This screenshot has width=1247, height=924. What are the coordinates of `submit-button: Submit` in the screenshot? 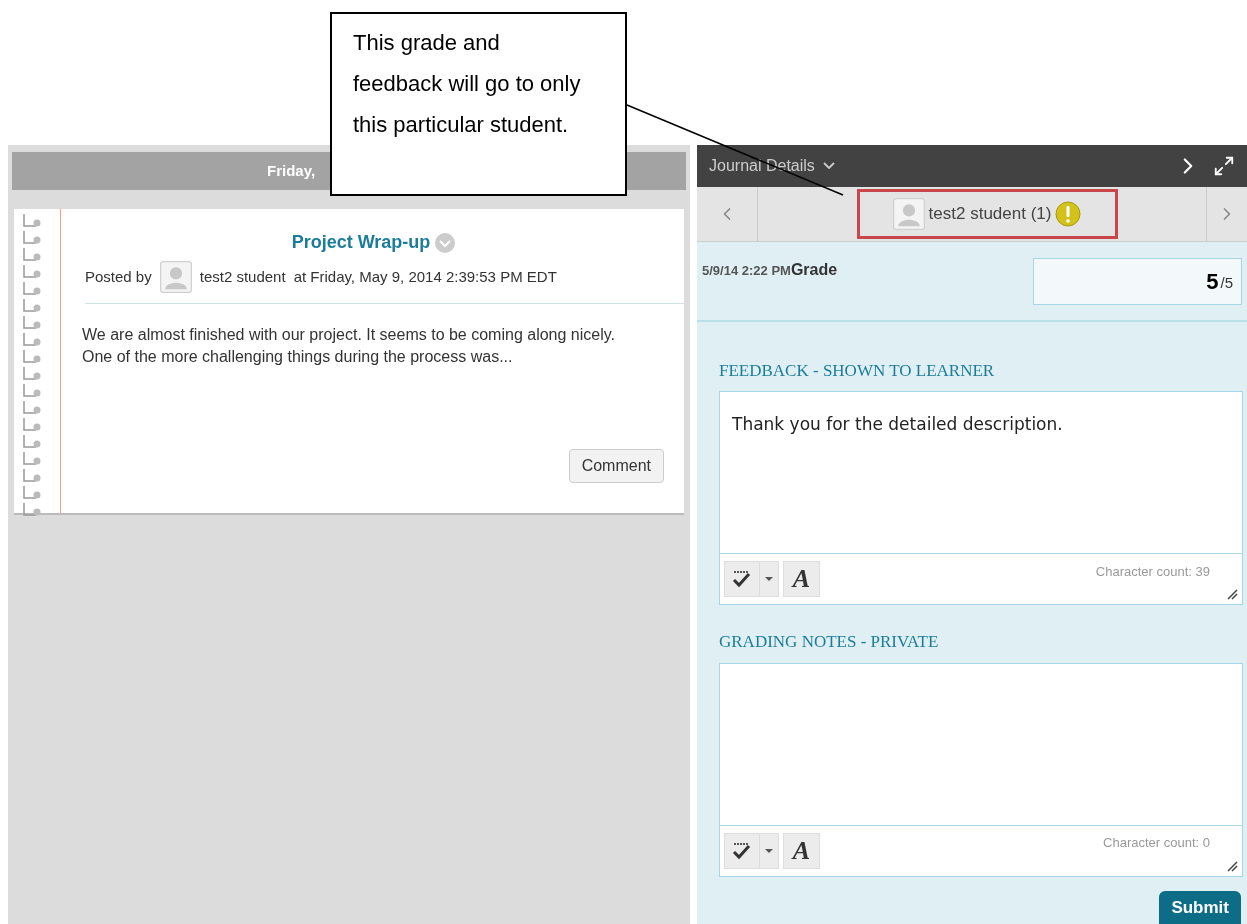 It's located at (1200, 907).